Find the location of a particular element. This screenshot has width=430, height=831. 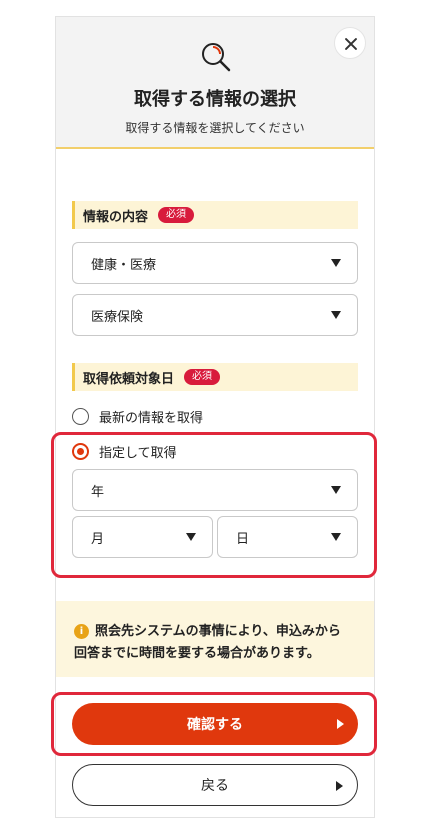

modal-header: 取得する情報の選択 取得する情報を選択してください is located at coordinates (215, 83).